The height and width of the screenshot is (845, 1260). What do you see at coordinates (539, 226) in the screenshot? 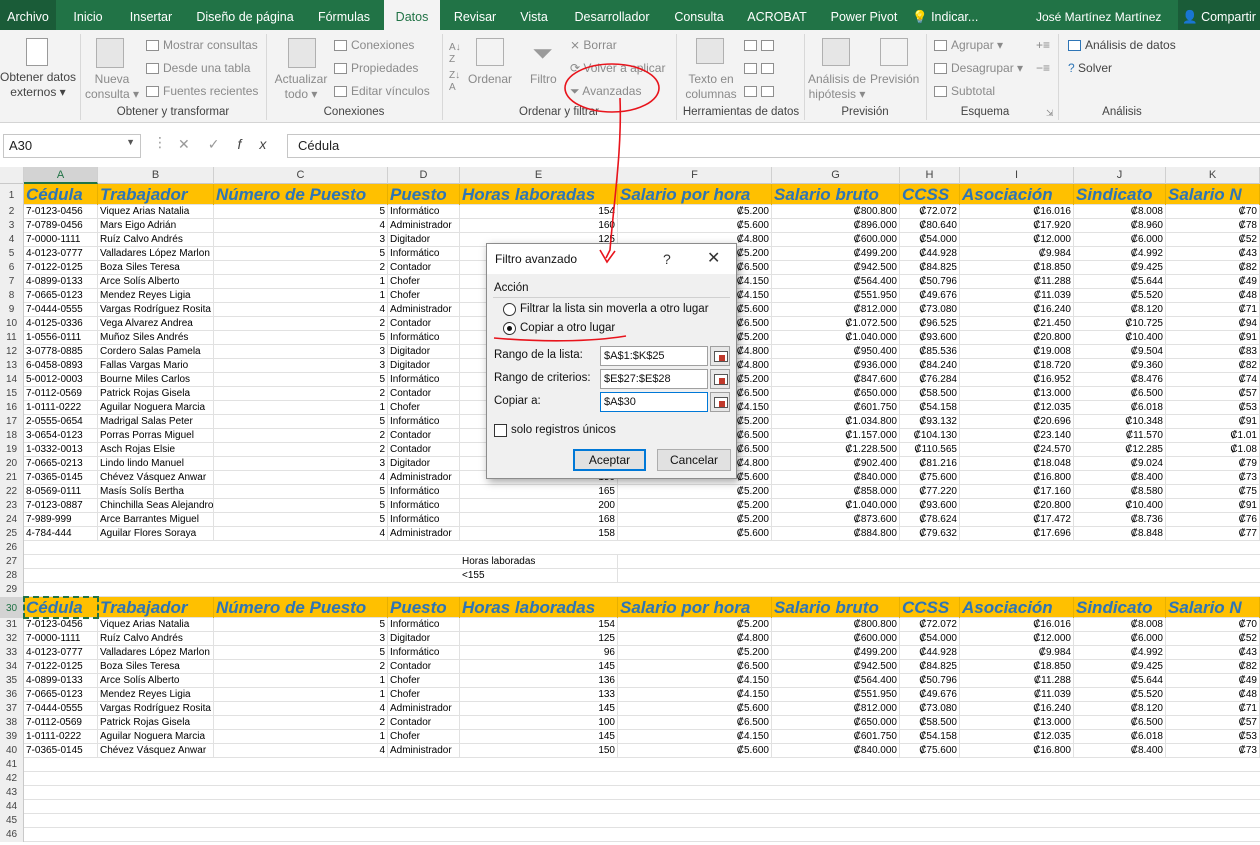
I see `cell: 160` at bounding box center [539, 226].